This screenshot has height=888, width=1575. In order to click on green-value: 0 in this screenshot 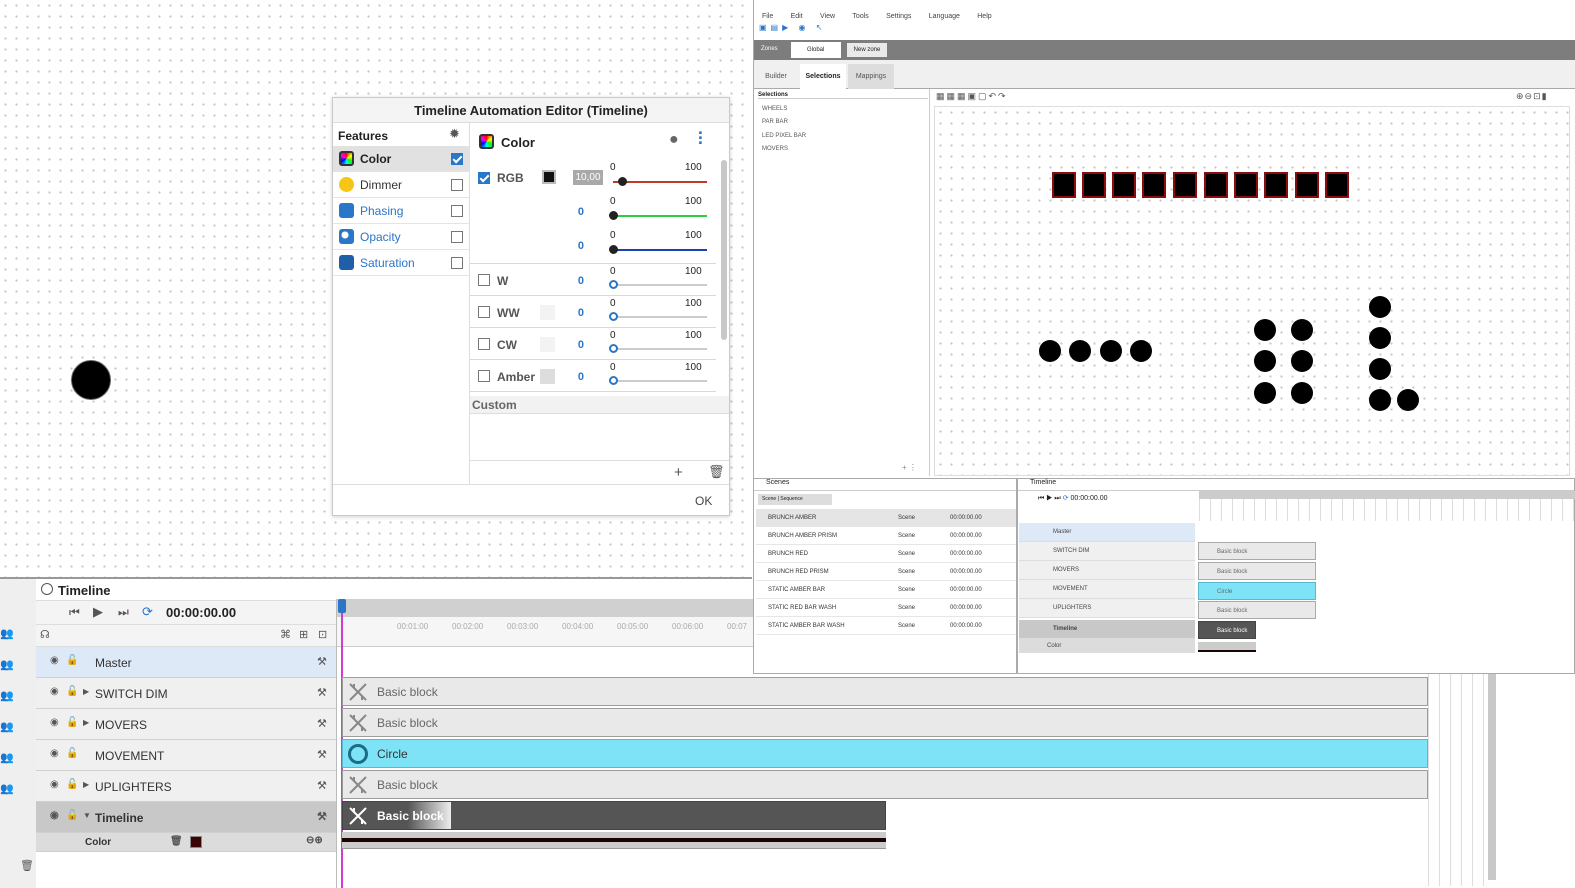, I will do `click(573, 212)`.